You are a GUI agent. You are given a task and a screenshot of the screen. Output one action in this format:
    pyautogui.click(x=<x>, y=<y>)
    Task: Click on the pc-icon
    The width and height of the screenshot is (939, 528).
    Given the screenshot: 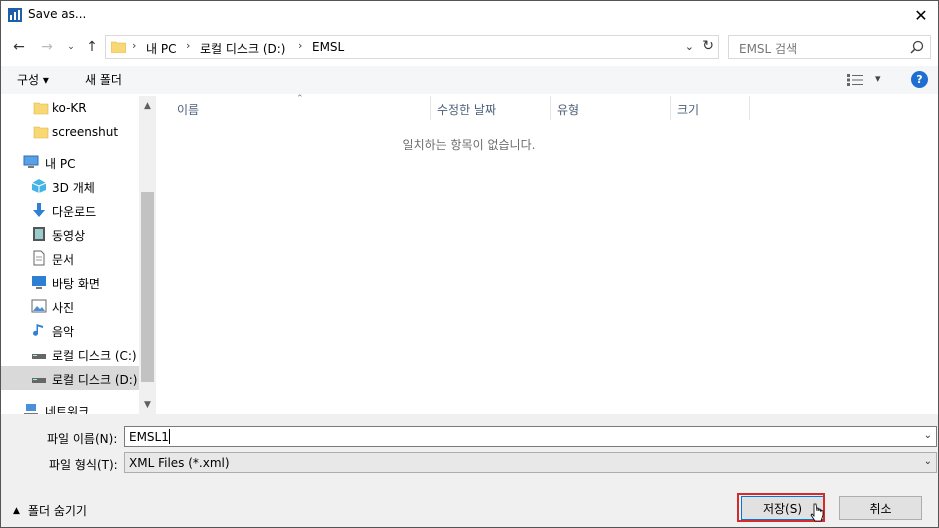 What is the action you would take?
    pyautogui.click(x=31, y=161)
    